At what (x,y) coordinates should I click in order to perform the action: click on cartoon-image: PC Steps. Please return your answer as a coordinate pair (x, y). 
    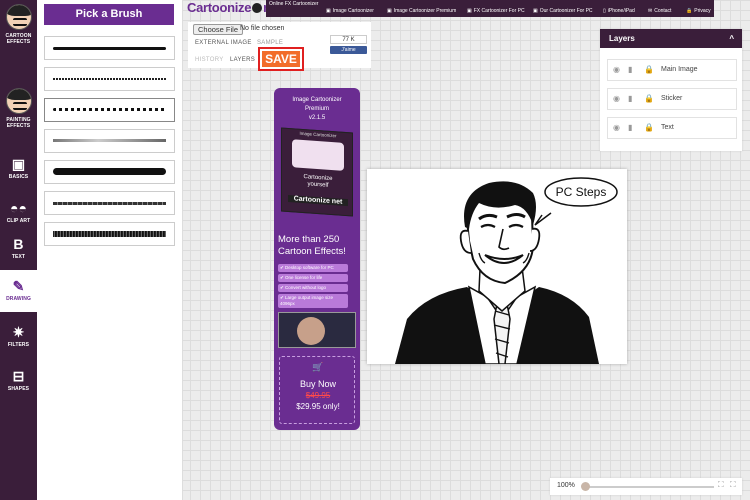
    Looking at the image, I should click on (506, 271).